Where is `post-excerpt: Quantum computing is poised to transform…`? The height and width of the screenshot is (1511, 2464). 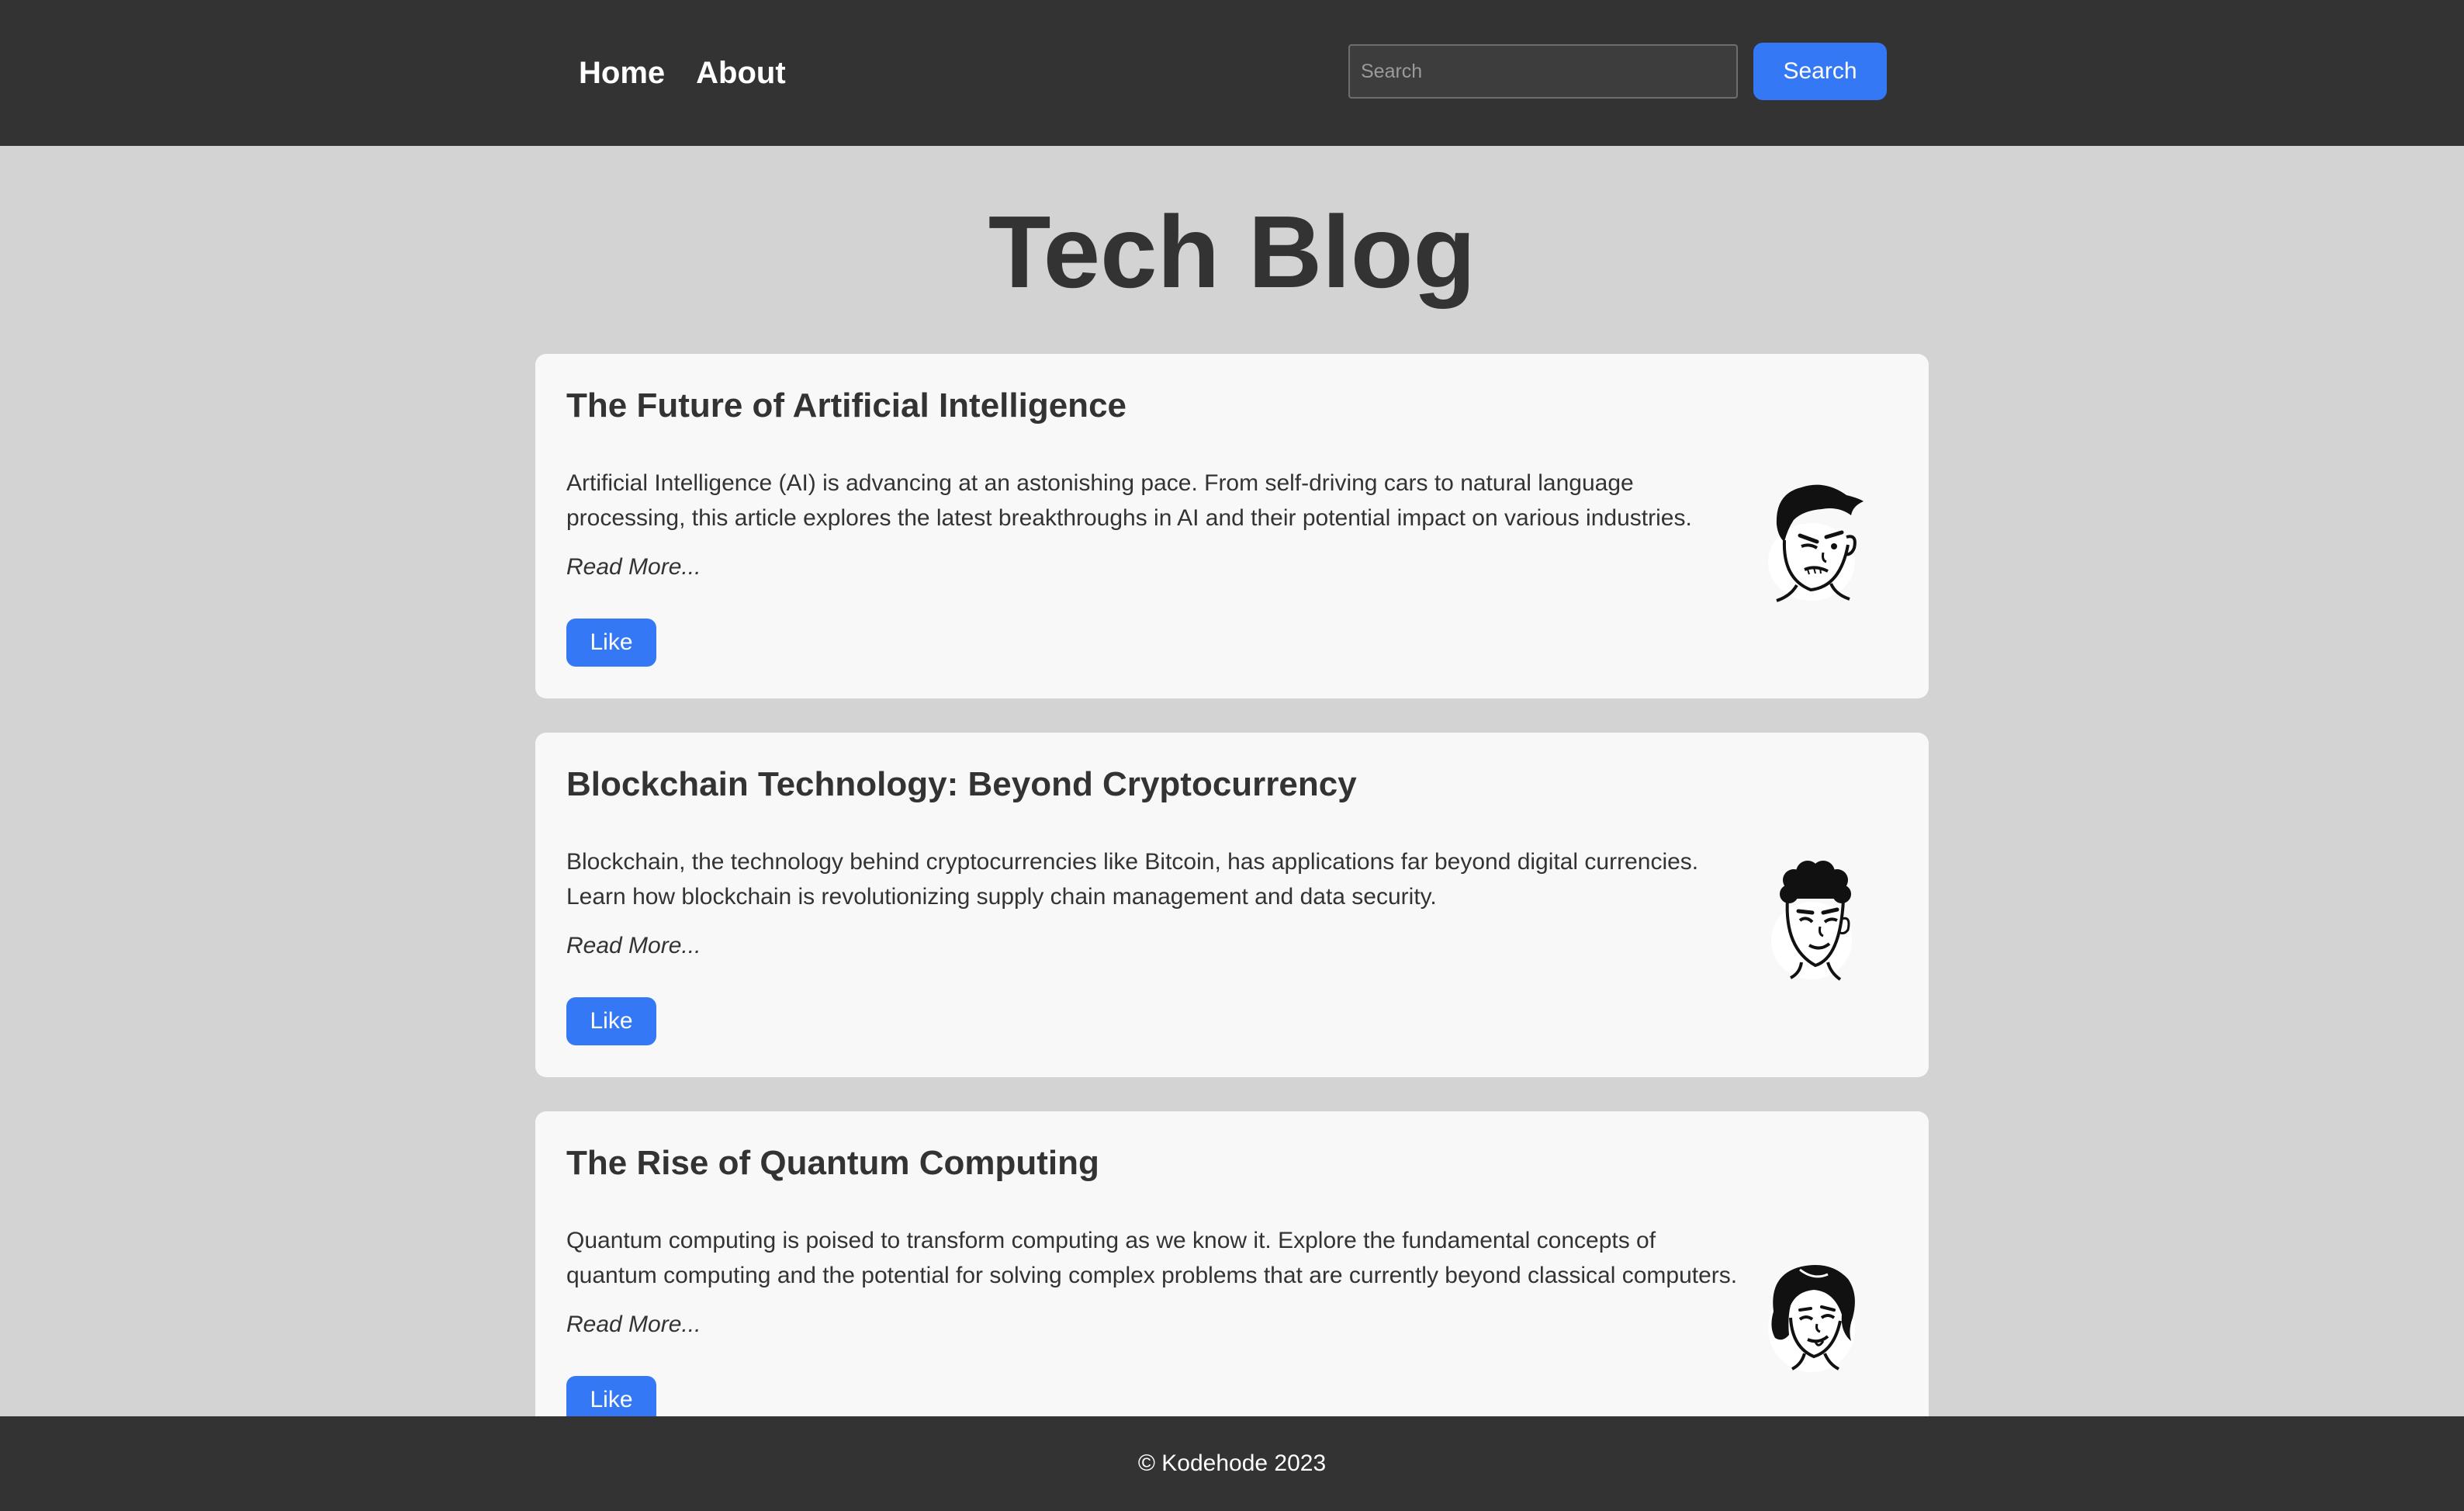
post-excerpt: Quantum computing is poised to transform… is located at coordinates (1152, 1258).